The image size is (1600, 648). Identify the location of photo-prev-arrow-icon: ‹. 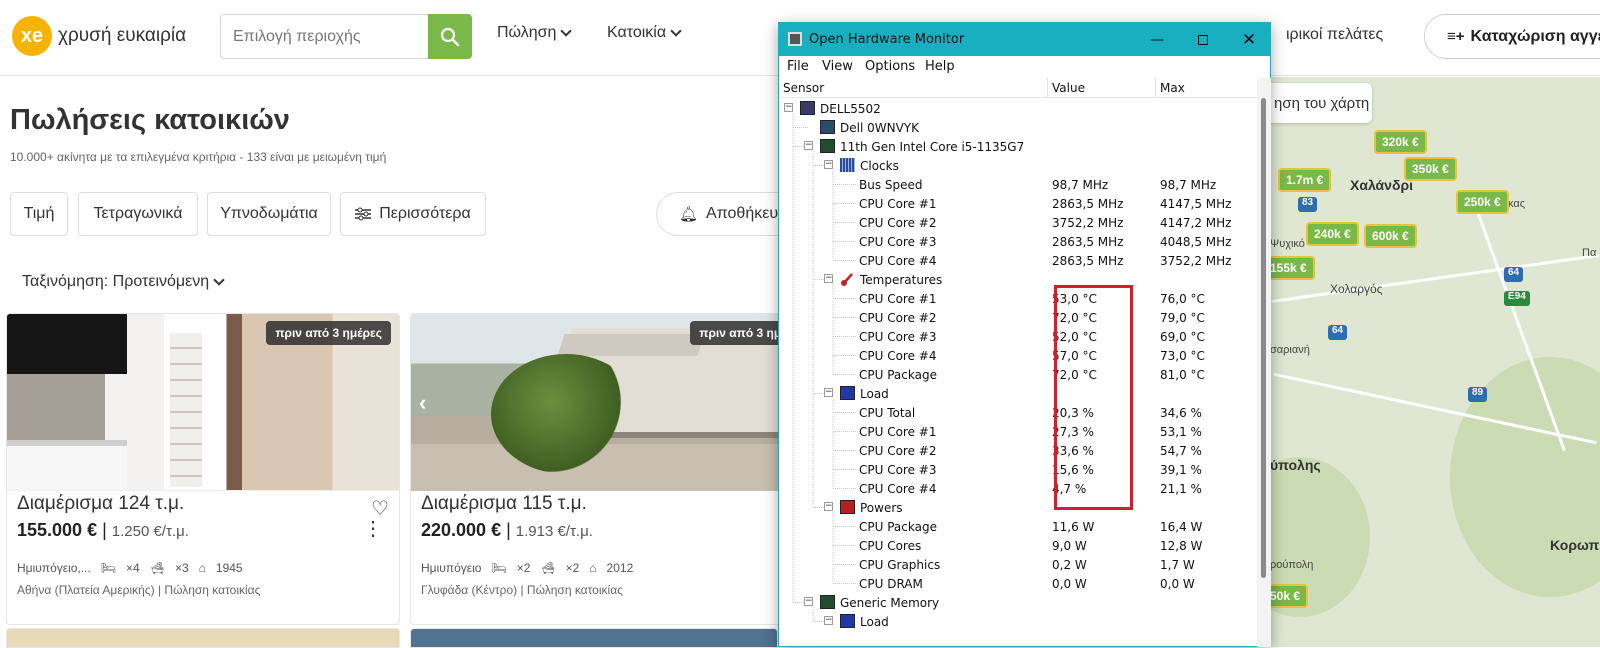
(422, 403).